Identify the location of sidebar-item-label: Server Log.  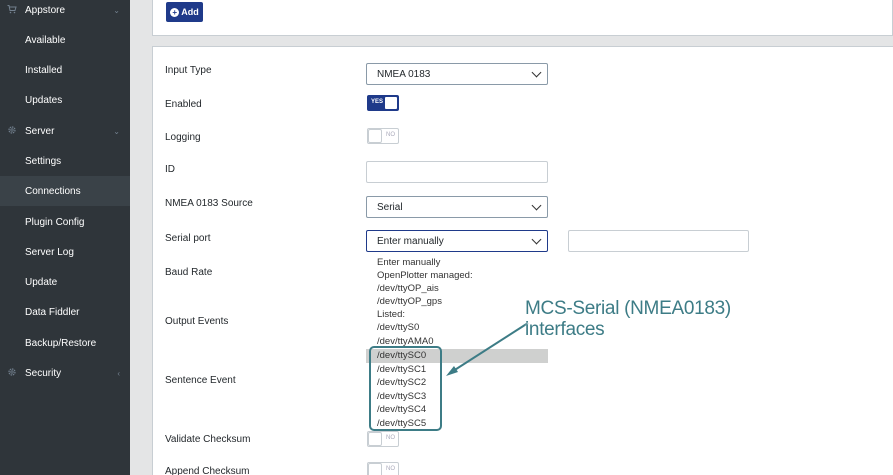
(49, 252).